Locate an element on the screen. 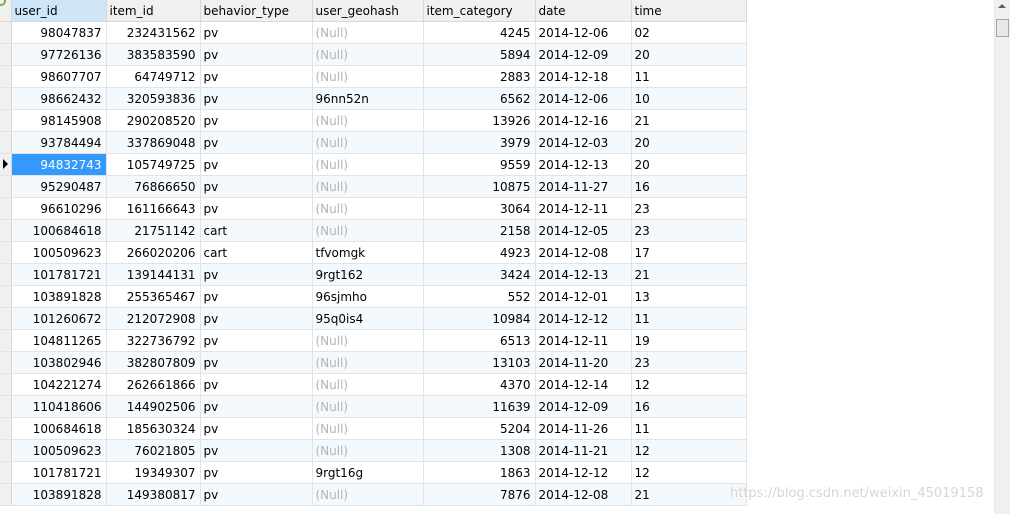  cell-item-id: 144902506 is located at coordinates (153, 406).